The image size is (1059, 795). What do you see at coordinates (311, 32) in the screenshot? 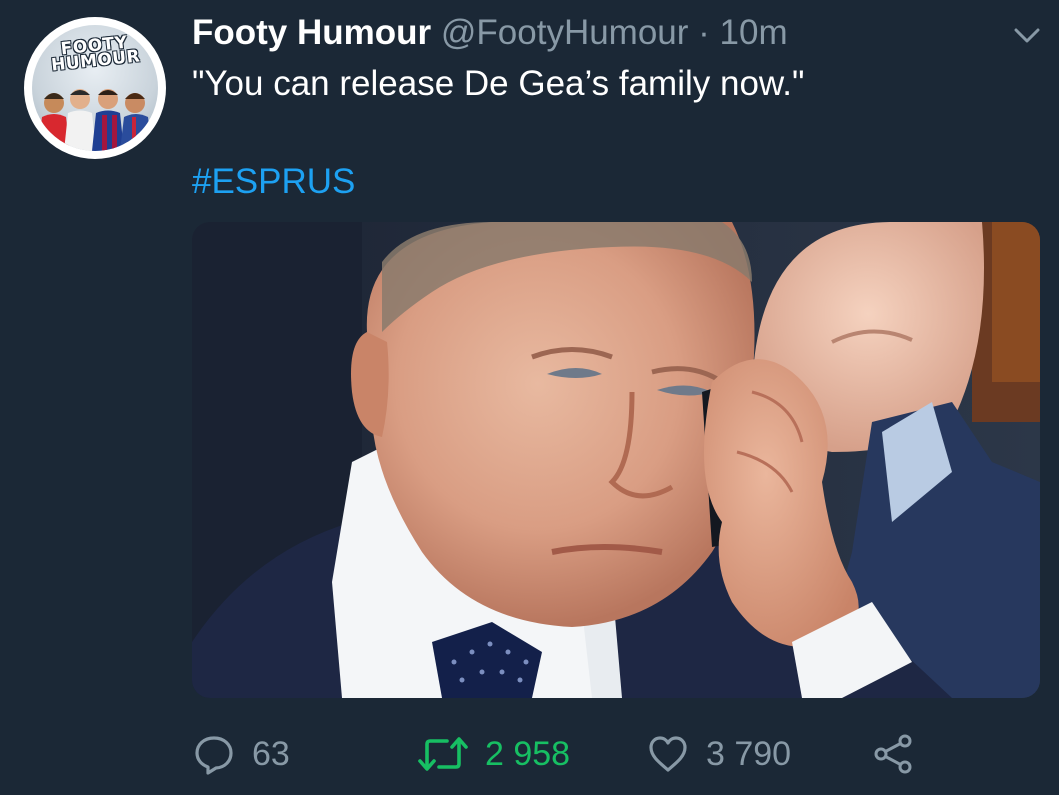
I see `author-name: Footy Humour` at bounding box center [311, 32].